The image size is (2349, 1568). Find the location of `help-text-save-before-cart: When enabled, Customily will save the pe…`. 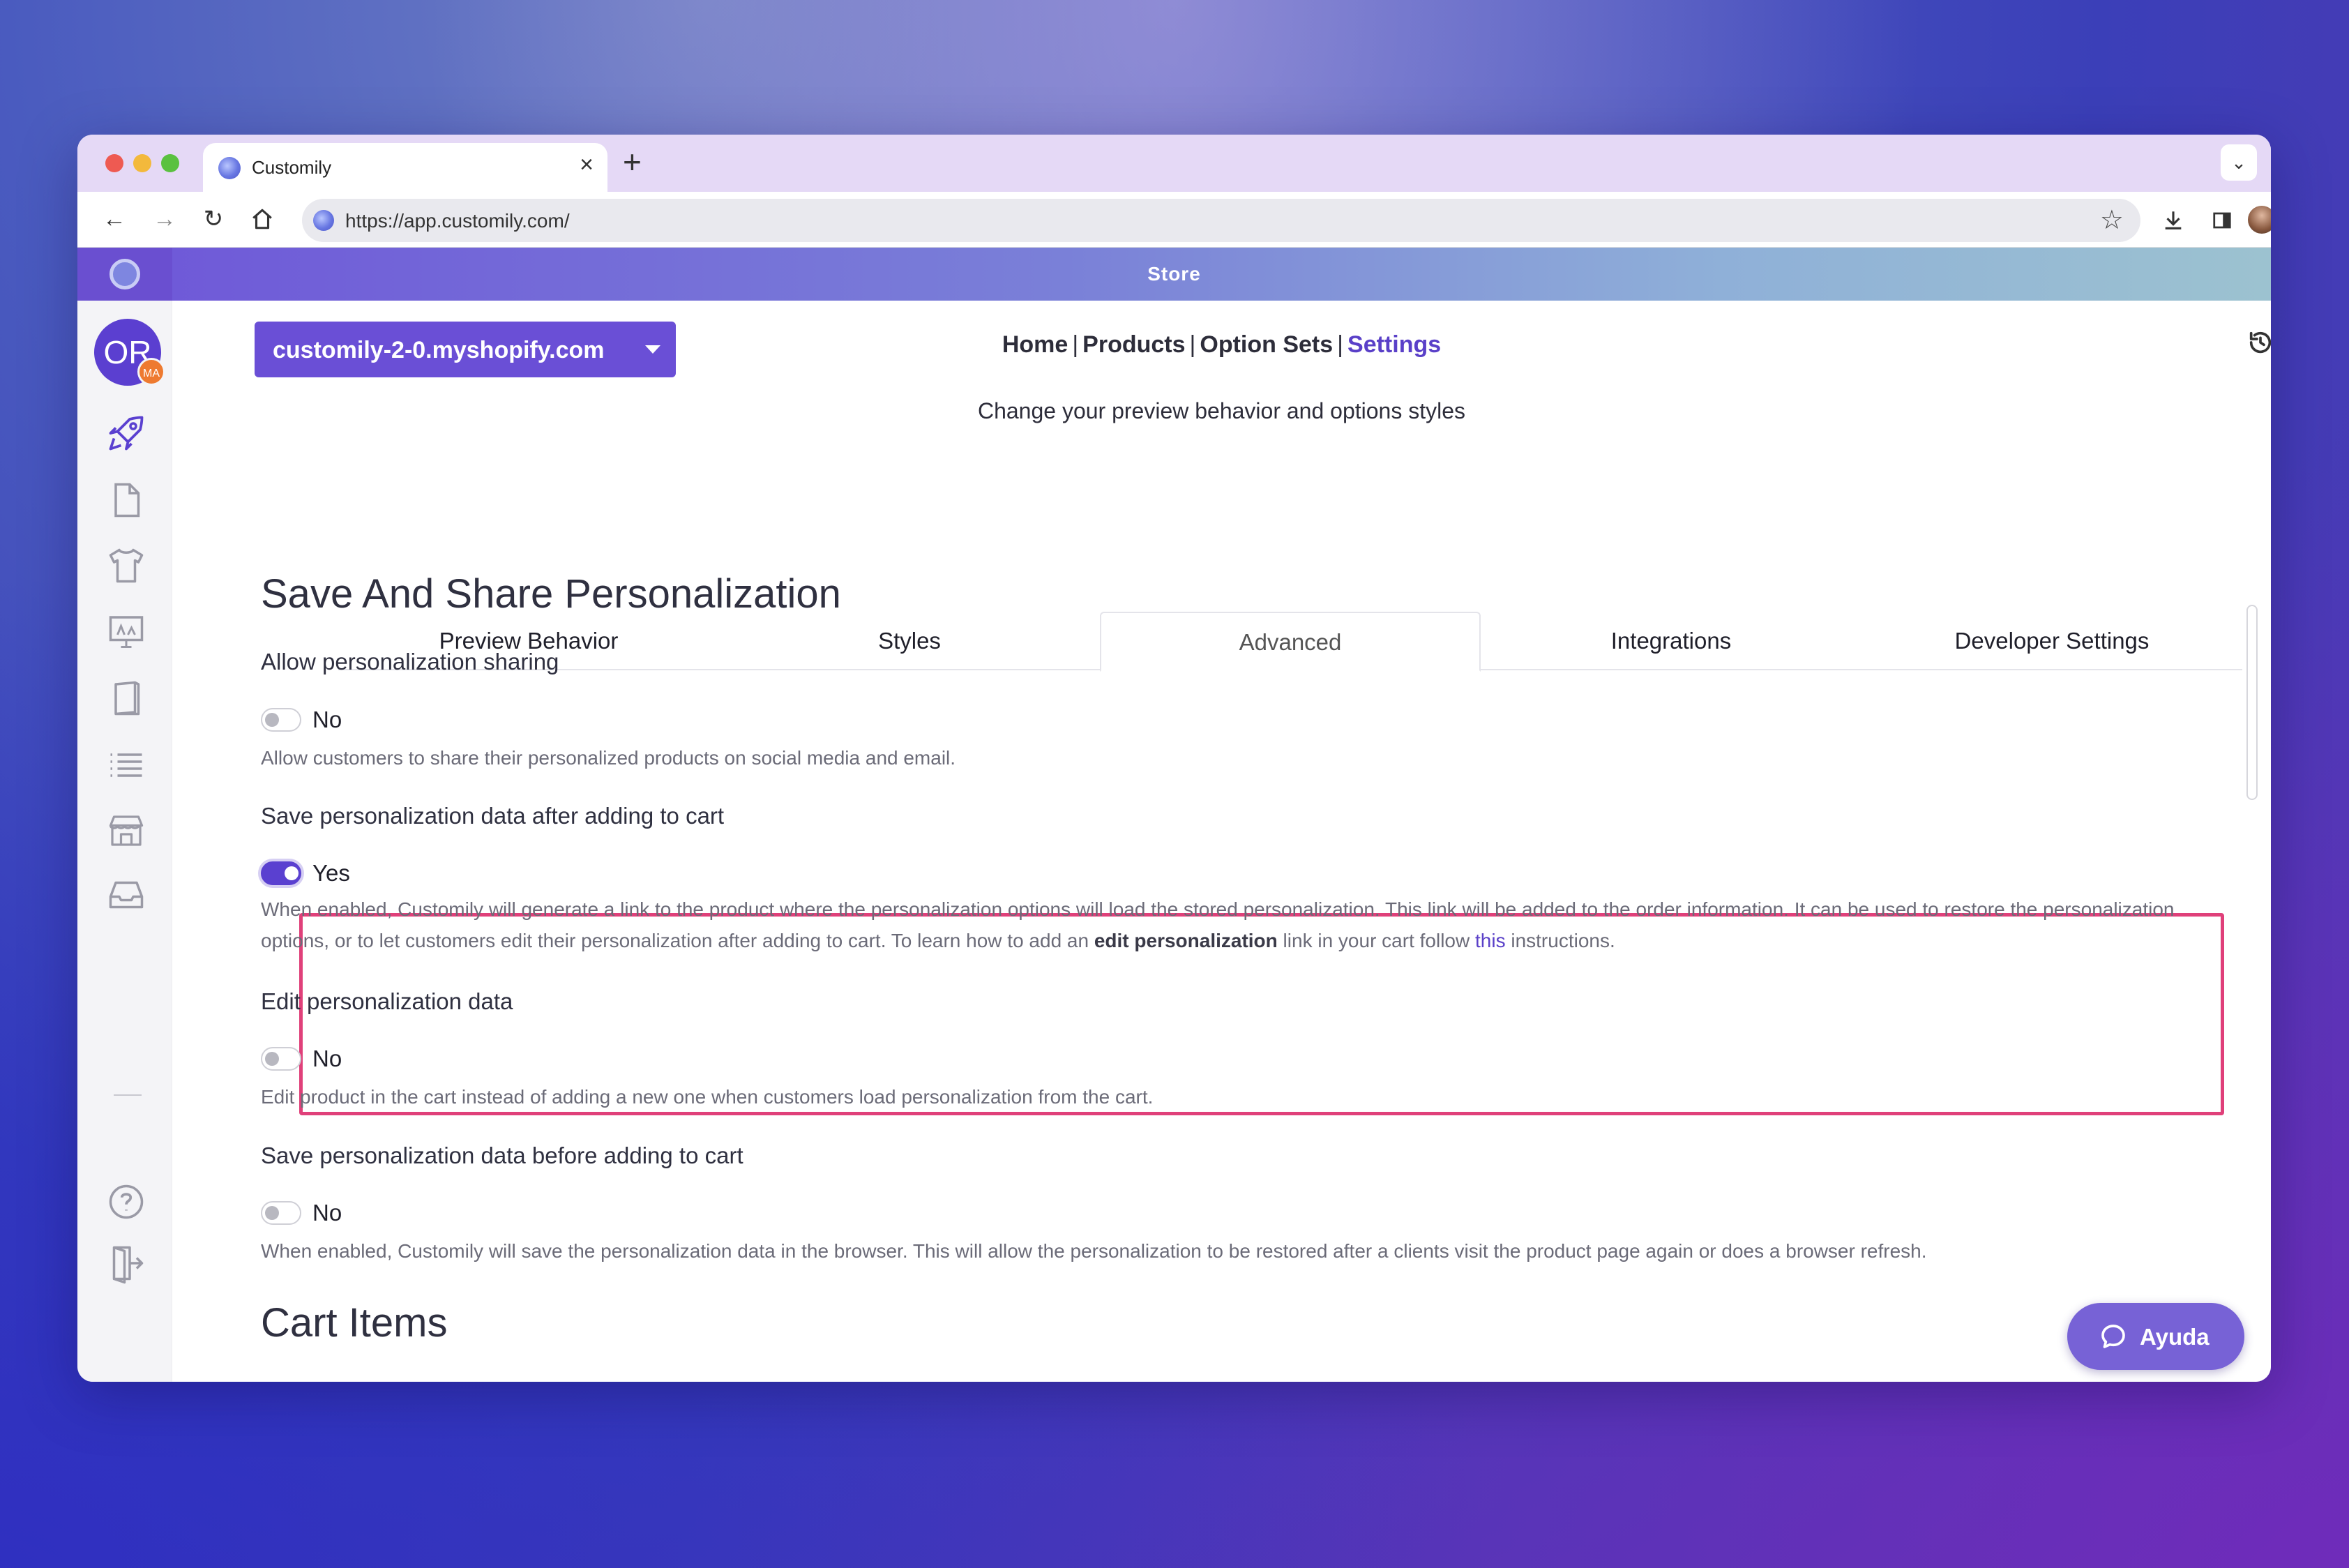

help-text-save-before-cart: When enabled, Customily will save the pe… is located at coordinates (1094, 1251).